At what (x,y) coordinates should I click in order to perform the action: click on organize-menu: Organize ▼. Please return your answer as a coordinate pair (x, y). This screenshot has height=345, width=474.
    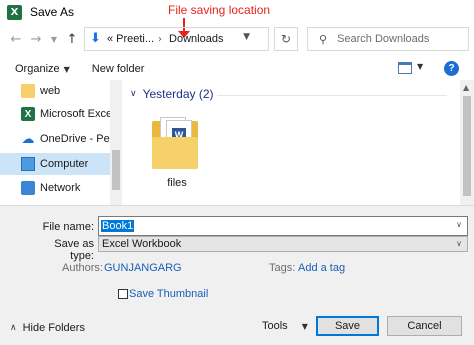
    Looking at the image, I should click on (42, 69).